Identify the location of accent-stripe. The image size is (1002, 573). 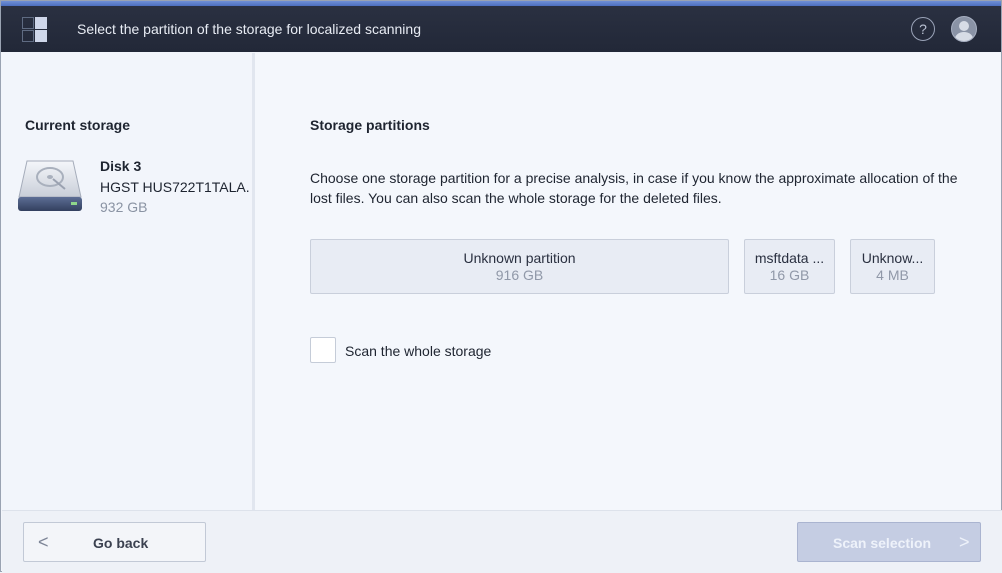
(501, 3).